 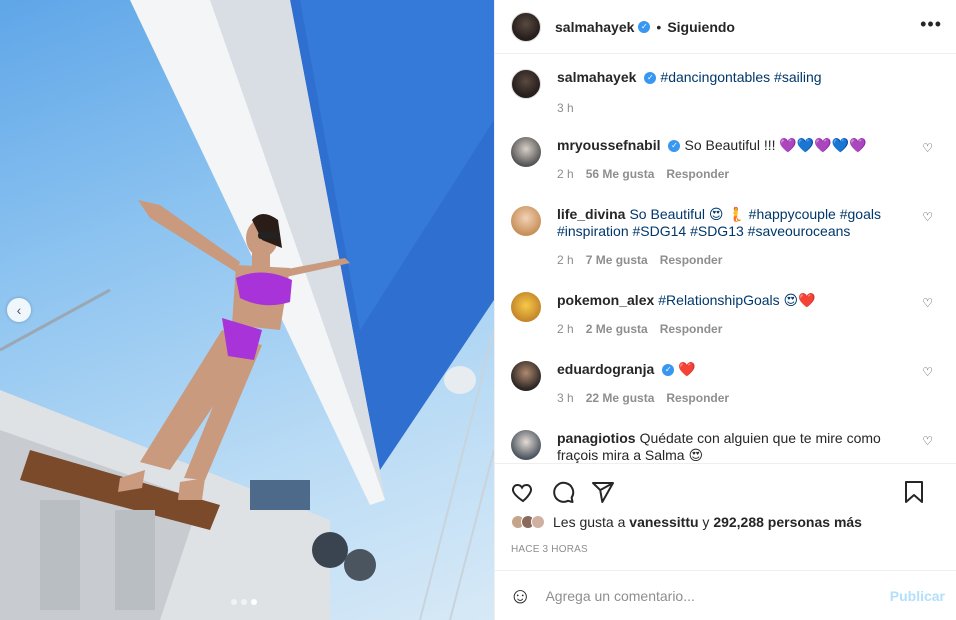 What do you see at coordinates (520, 596) in the screenshot?
I see `smile-icon: ☺` at bounding box center [520, 596].